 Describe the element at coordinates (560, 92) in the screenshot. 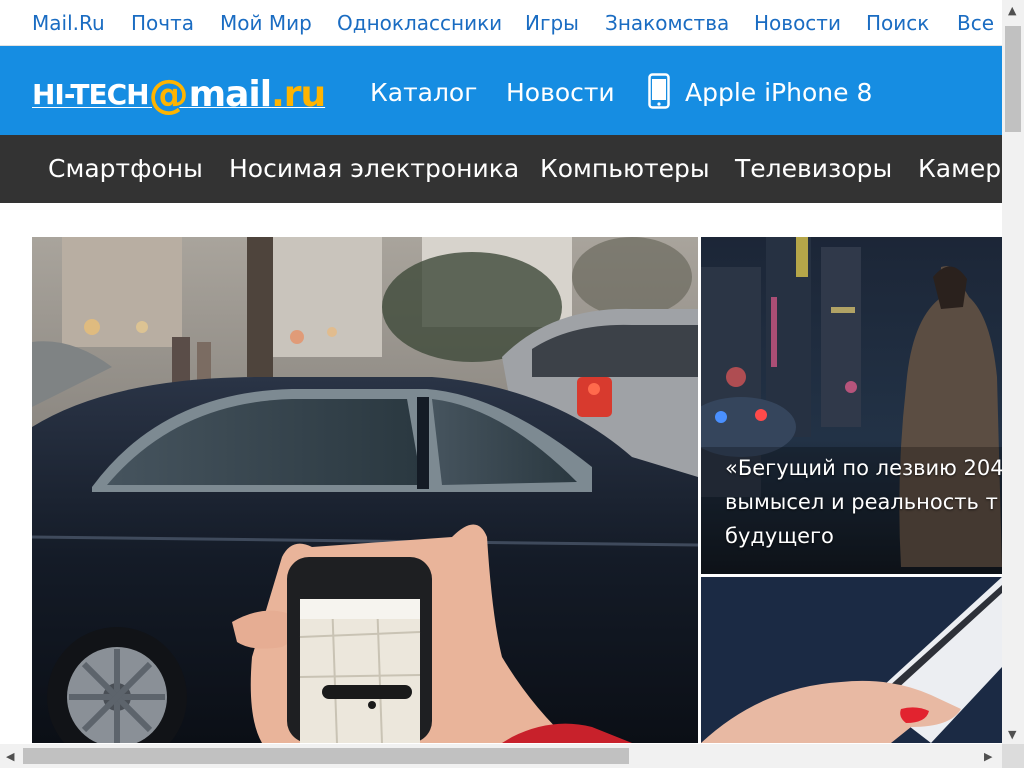

I see `nav-news: Новости` at that location.